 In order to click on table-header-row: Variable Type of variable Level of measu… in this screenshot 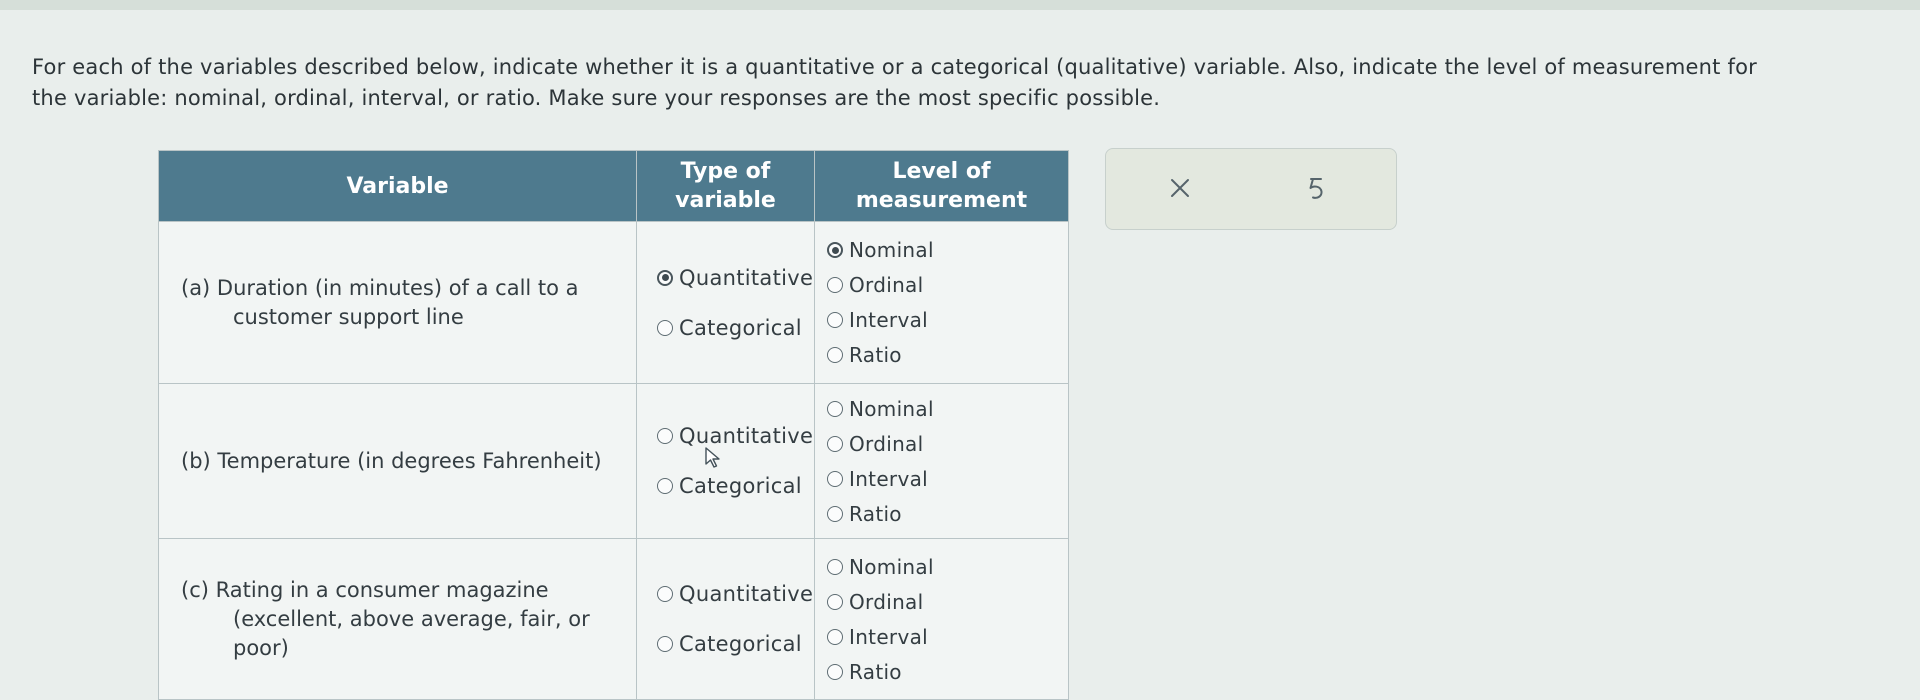, I will do `click(613, 186)`.